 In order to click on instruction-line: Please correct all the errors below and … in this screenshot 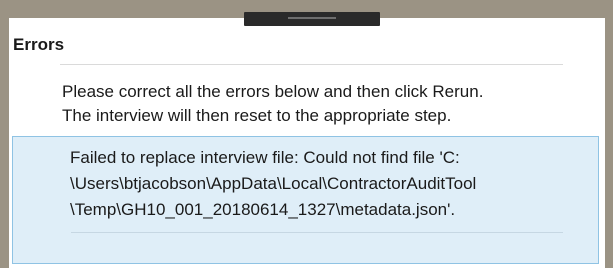, I will do `click(273, 91)`.